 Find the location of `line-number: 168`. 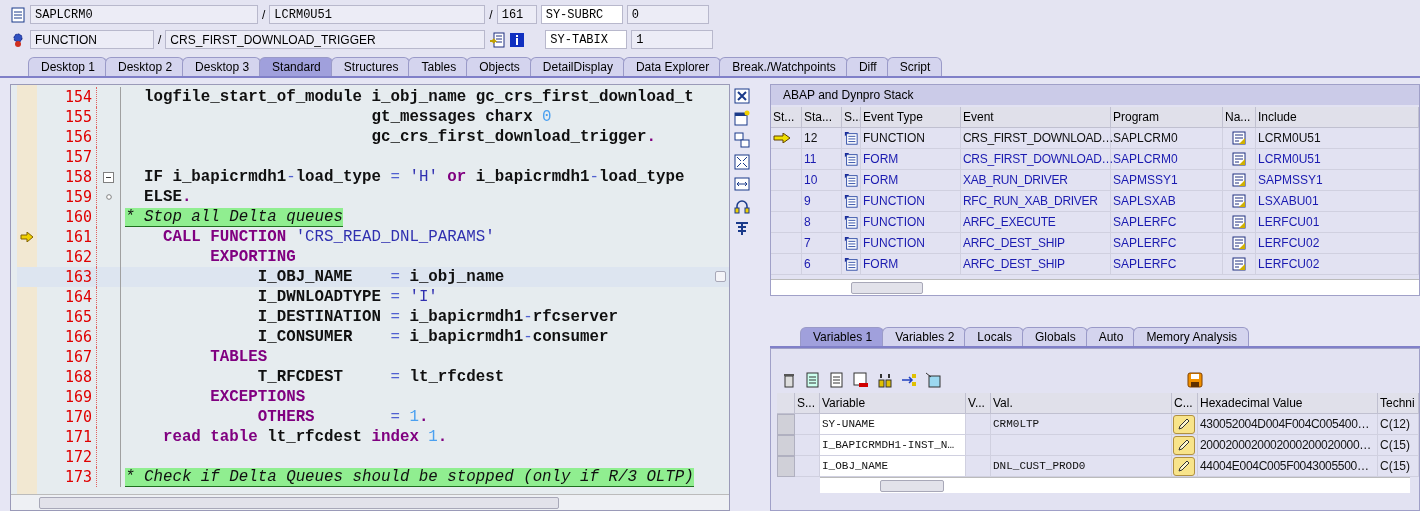

line-number: 168 is located at coordinates (67, 377).